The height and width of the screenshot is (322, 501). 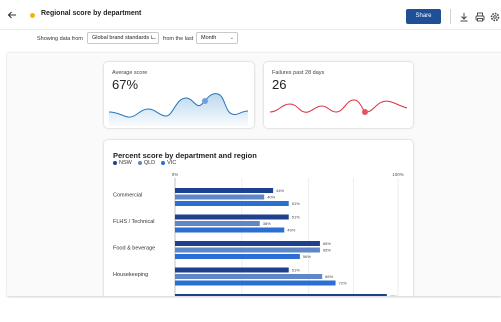 What do you see at coordinates (133, 222) in the screenshot?
I see `category-label: FLHS / Technical` at bounding box center [133, 222].